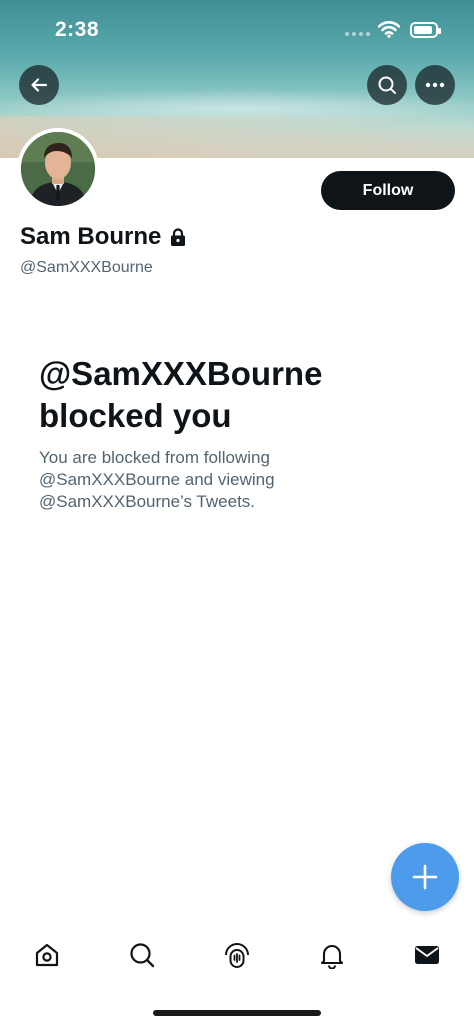 The height and width of the screenshot is (1026, 474). I want to click on search-button, so click(387, 85).